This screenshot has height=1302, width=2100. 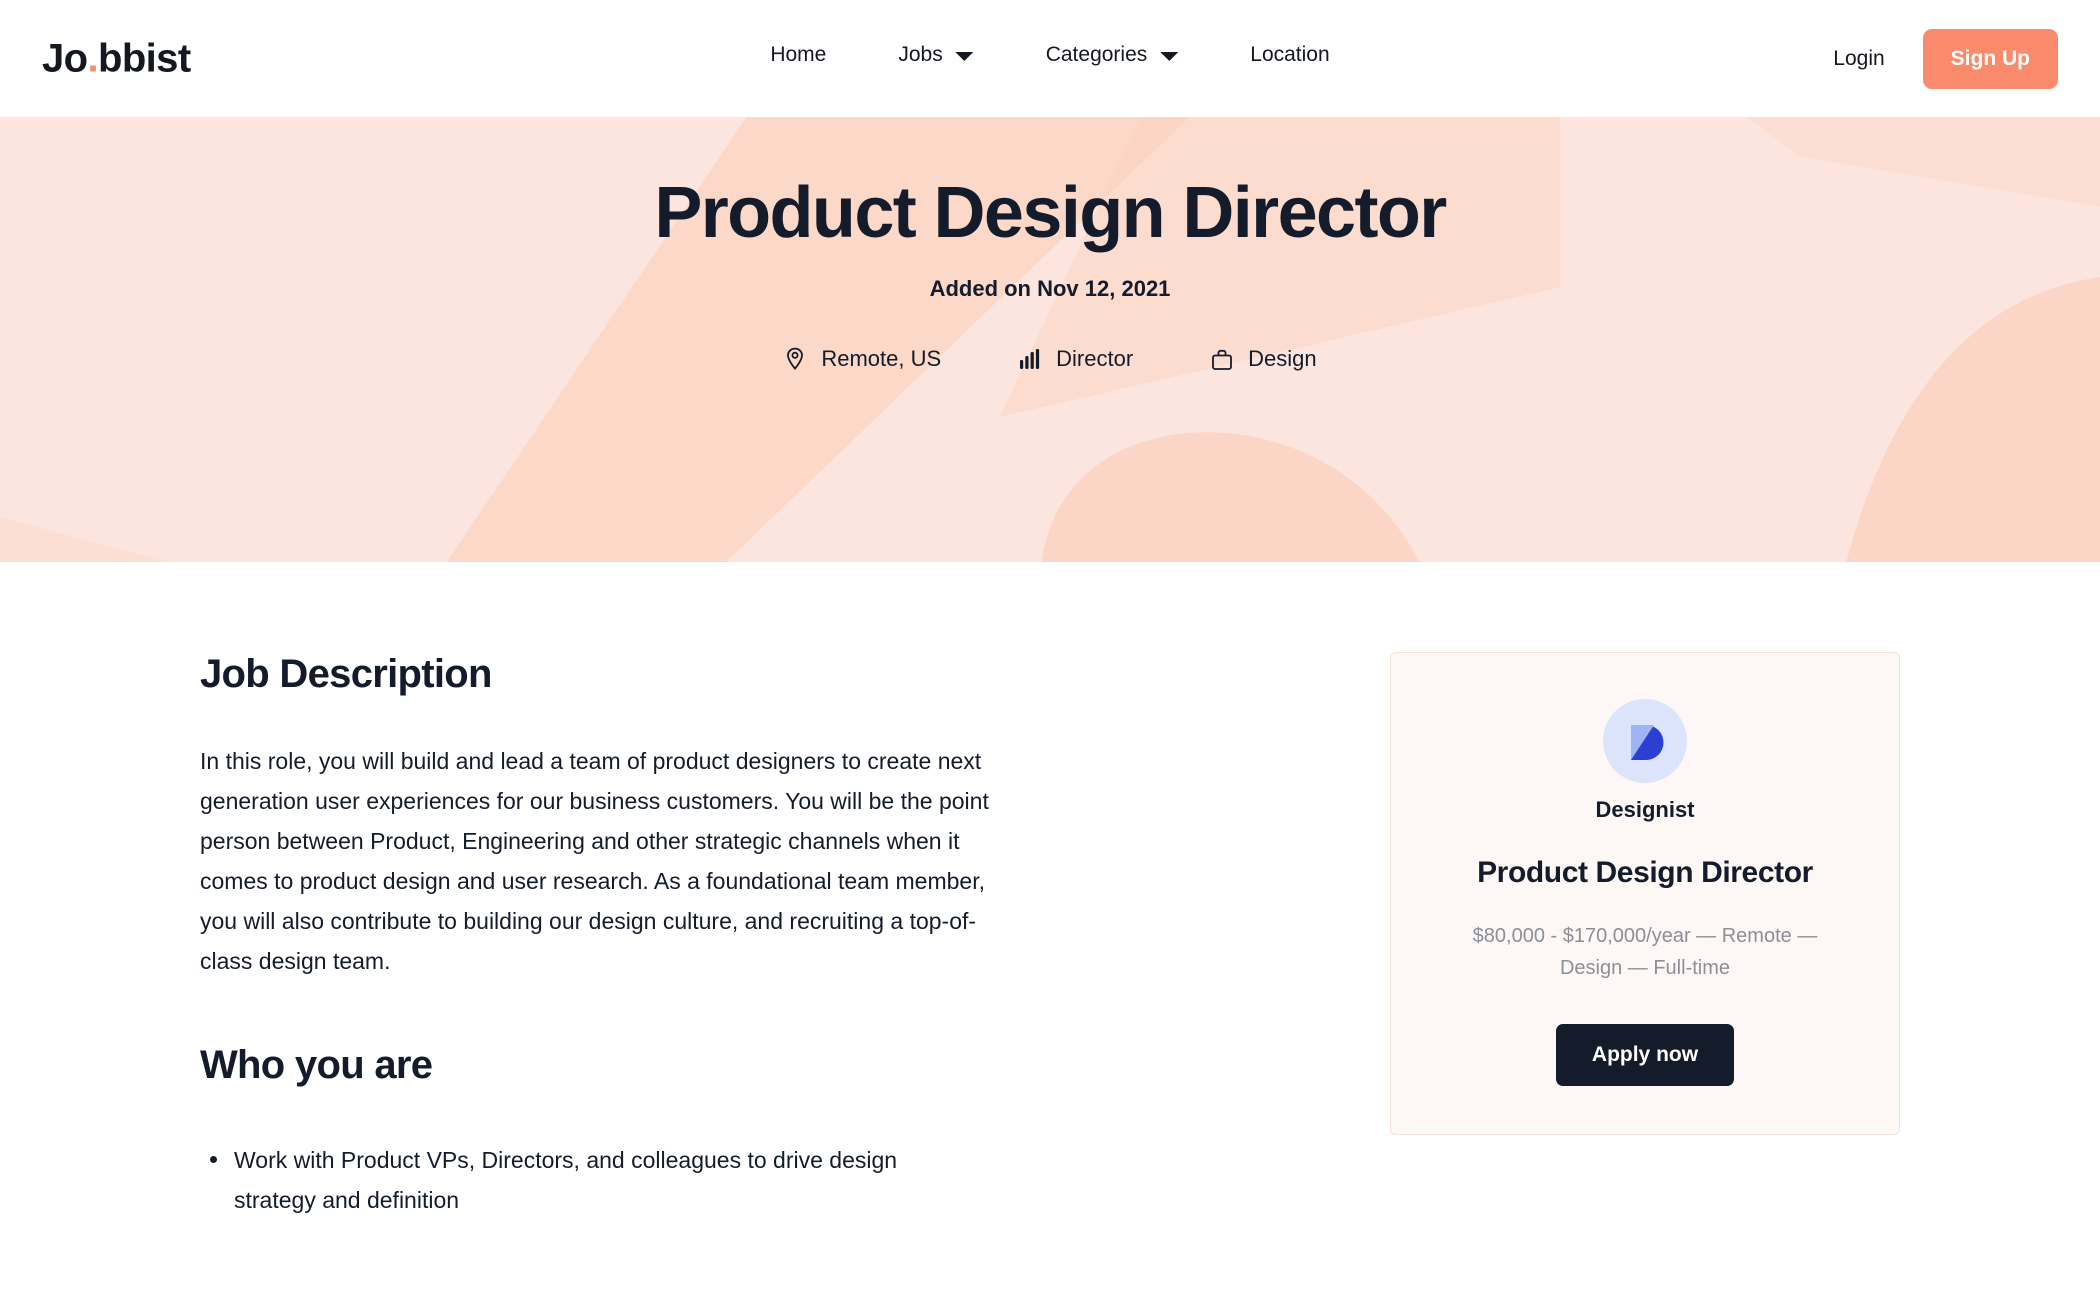 I want to click on main-navigation: Home Jobs Categories Location, so click(x=1049, y=55).